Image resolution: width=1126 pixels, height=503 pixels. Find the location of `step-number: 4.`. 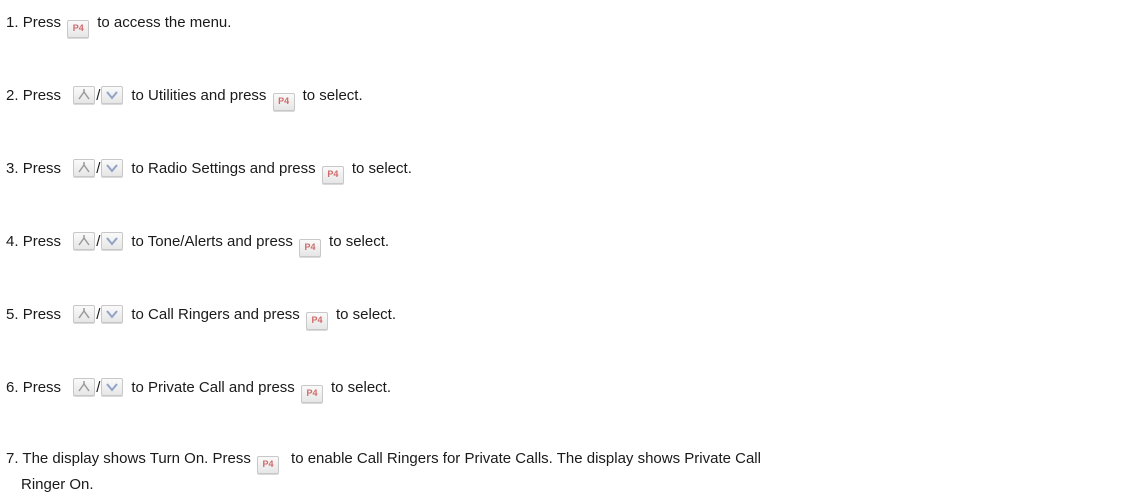

step-number: 4. is located at coordinates (12, 241).